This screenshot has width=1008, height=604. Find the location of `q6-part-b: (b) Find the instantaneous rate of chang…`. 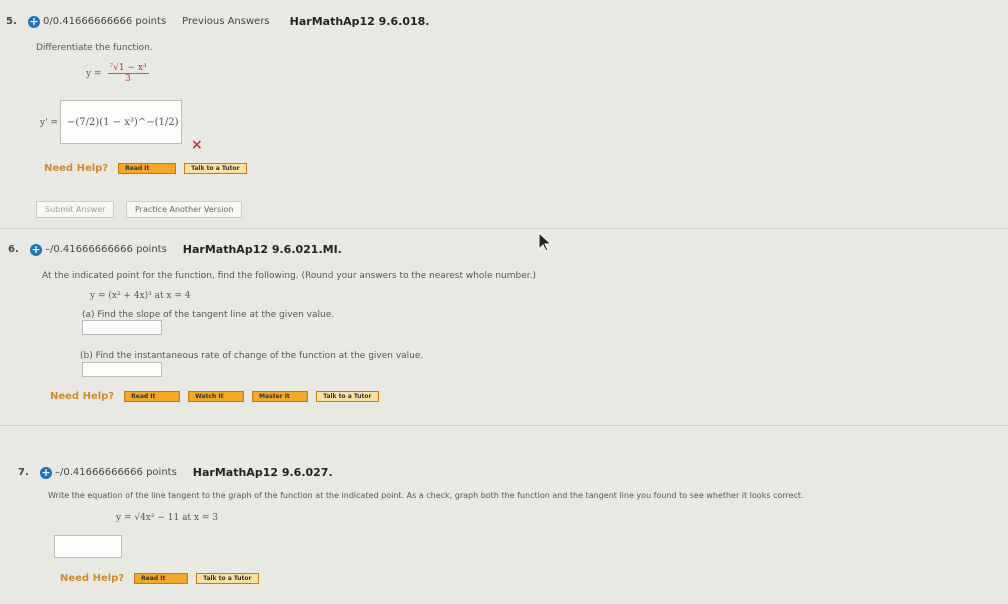

q6-part-b: (b) Find the instantaneous rate of chang… is located at coordinates (252, 356).